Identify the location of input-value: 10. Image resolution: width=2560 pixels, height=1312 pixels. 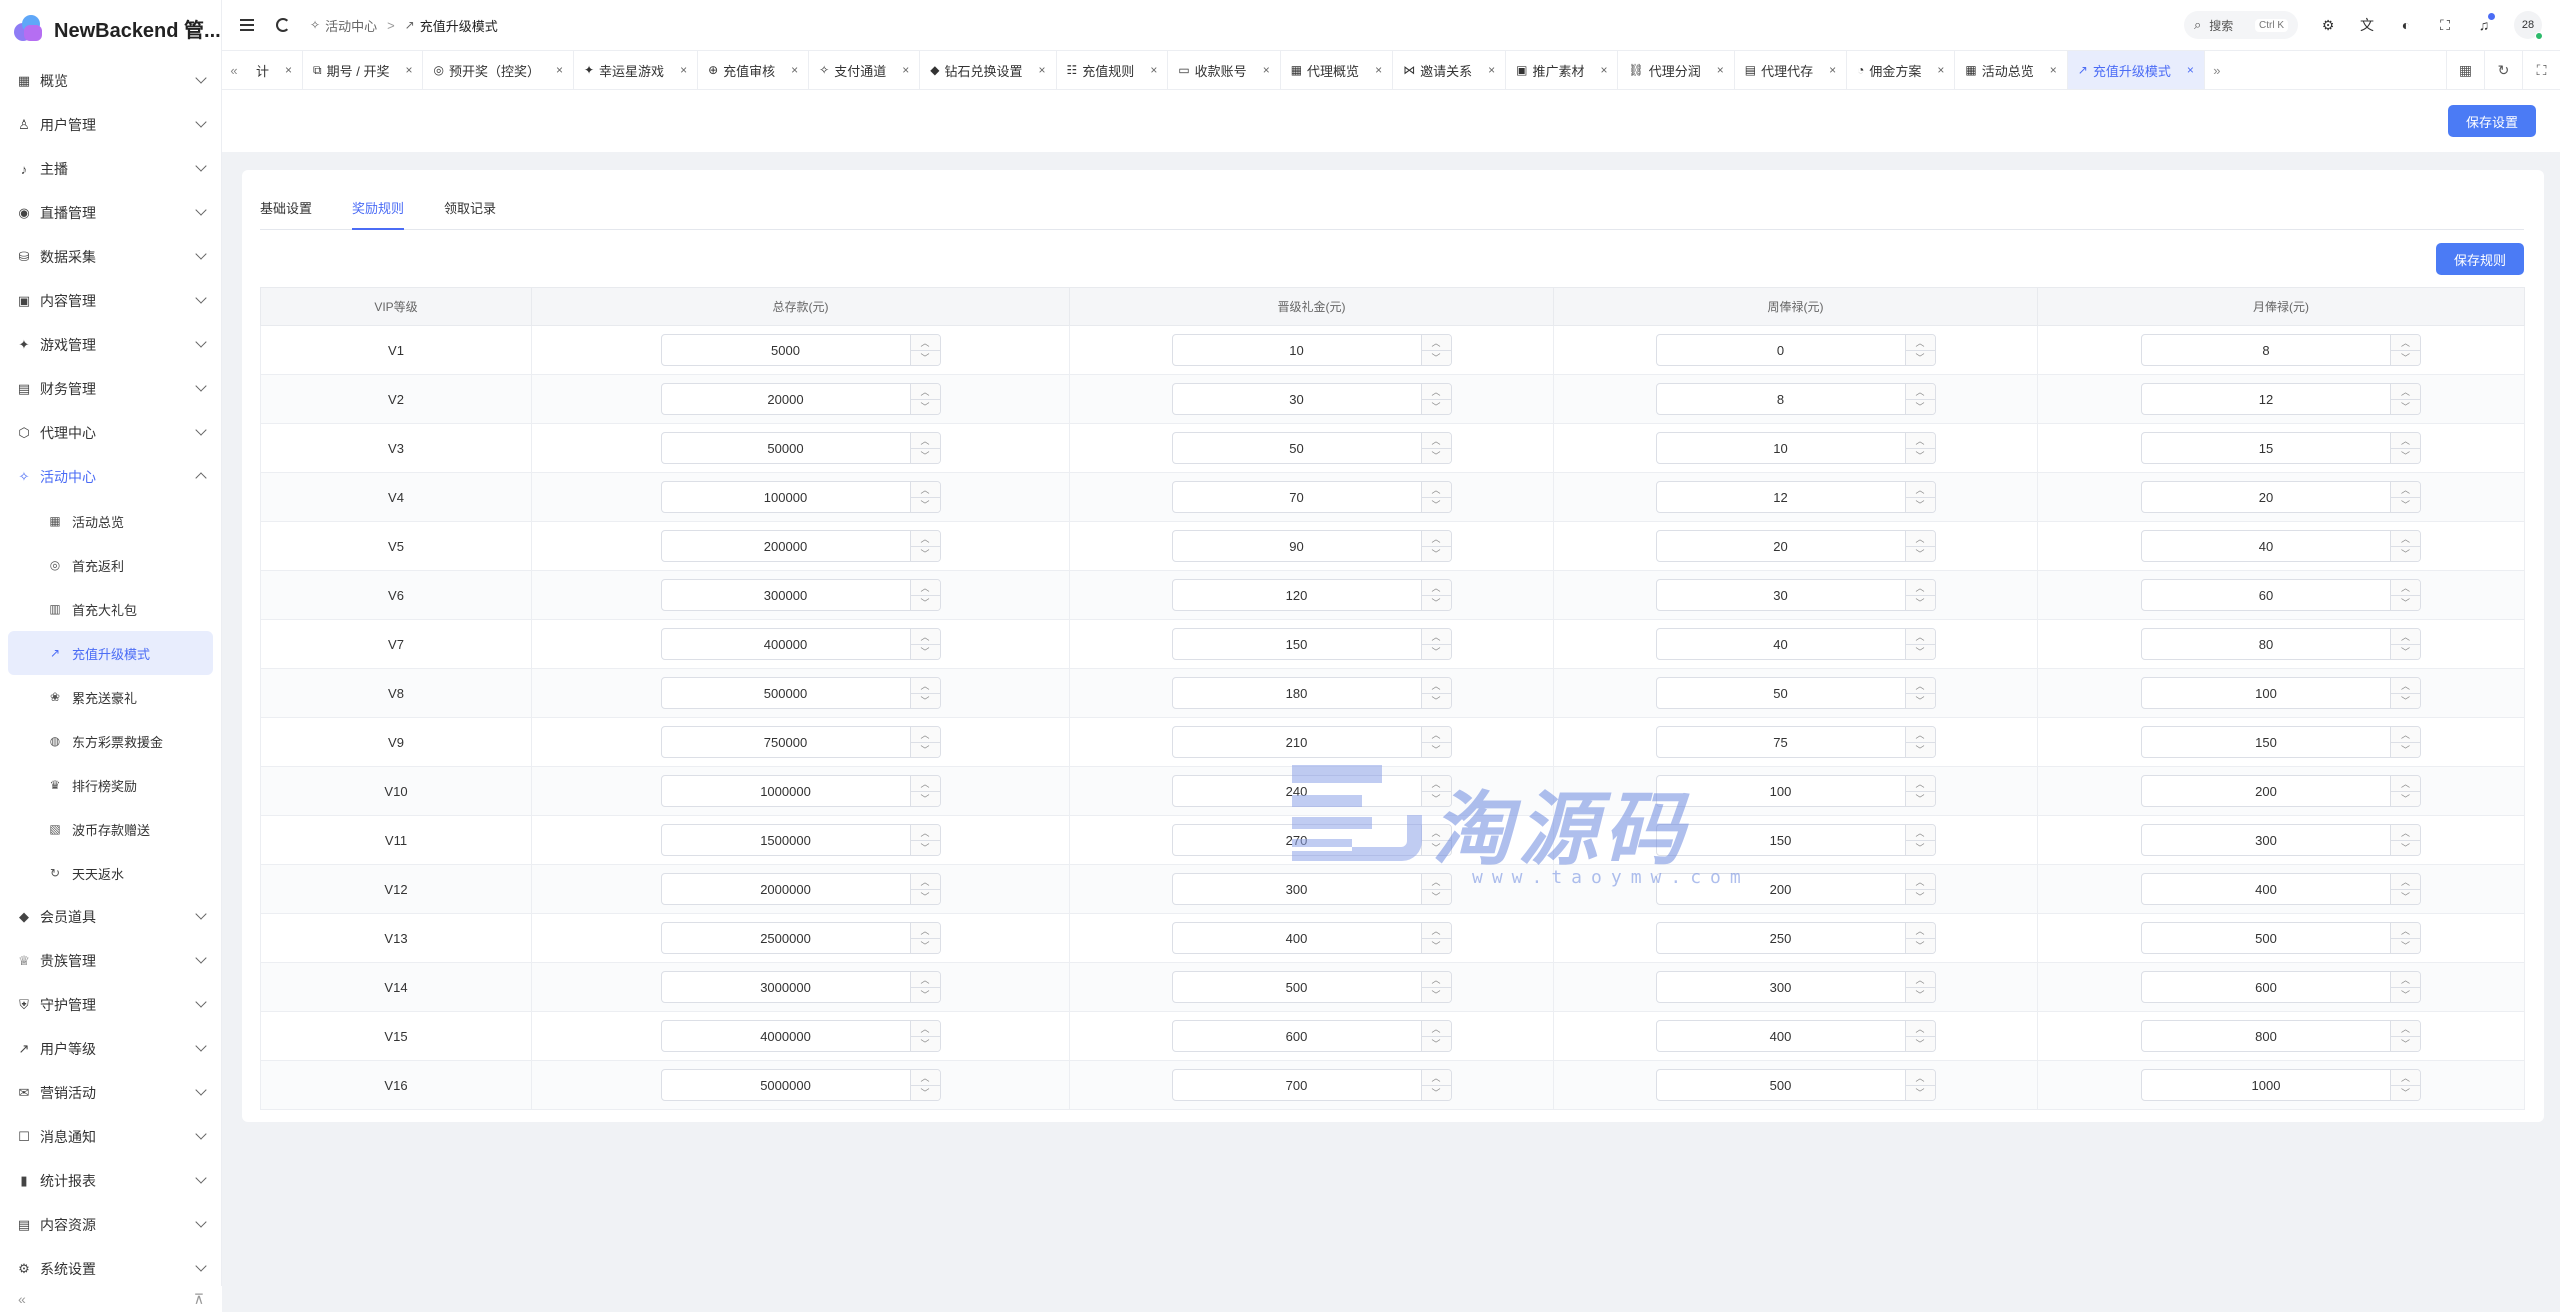
(1297, 350).